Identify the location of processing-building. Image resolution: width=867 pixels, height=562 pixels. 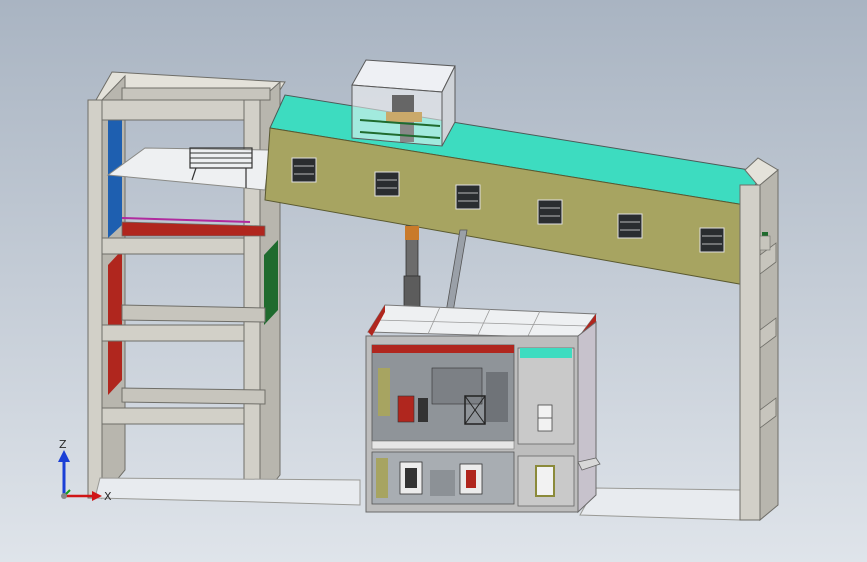
(483, 409).